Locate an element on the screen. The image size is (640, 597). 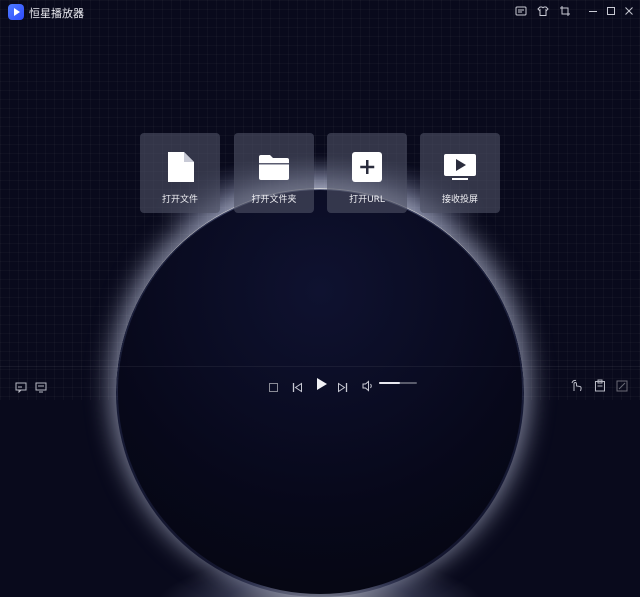
clipboard-icon is located at coordinates (600, 386).